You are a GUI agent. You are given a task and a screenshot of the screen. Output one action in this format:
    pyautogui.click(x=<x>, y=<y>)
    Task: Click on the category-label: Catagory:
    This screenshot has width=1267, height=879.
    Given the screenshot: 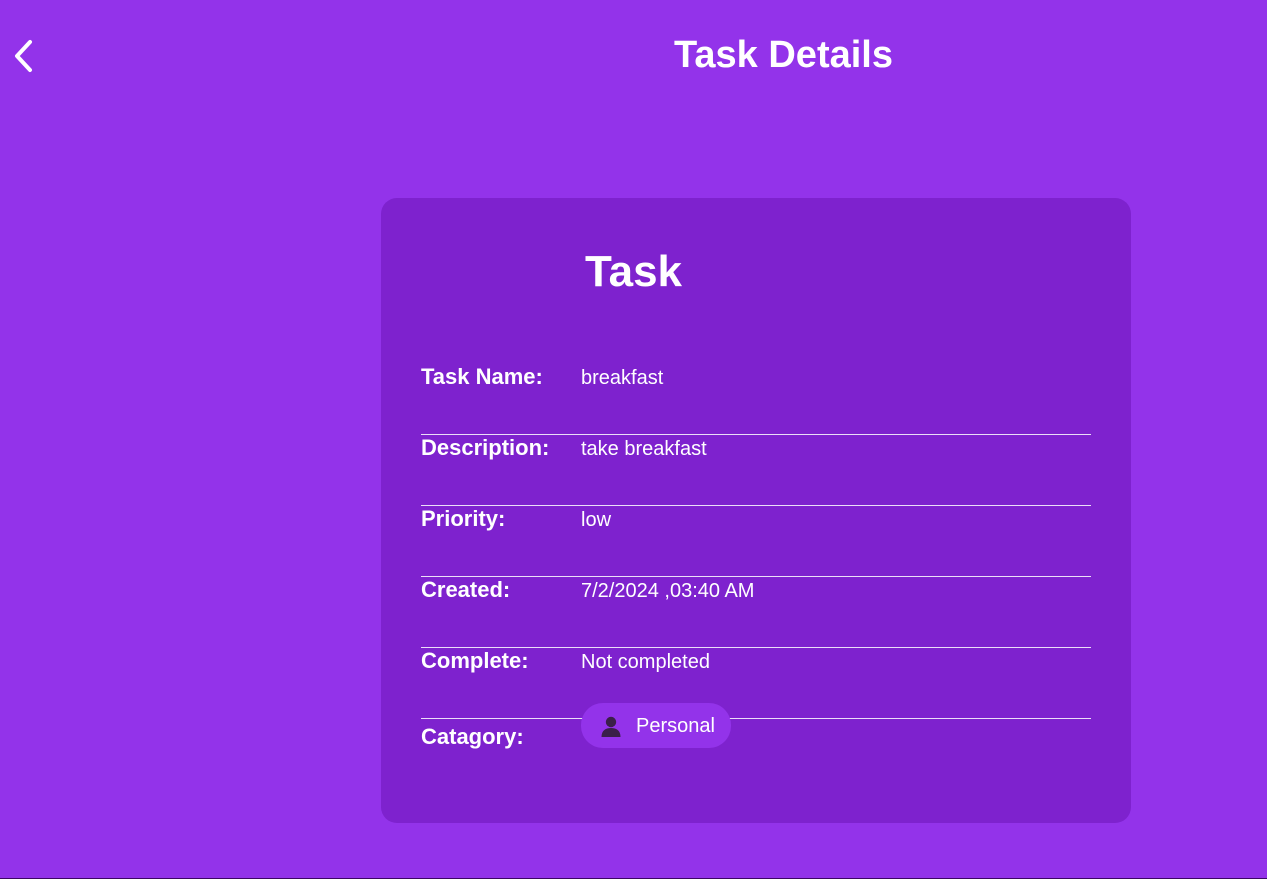 What is the action you would take?
    pyautogui.click(x=472, y=736)
    